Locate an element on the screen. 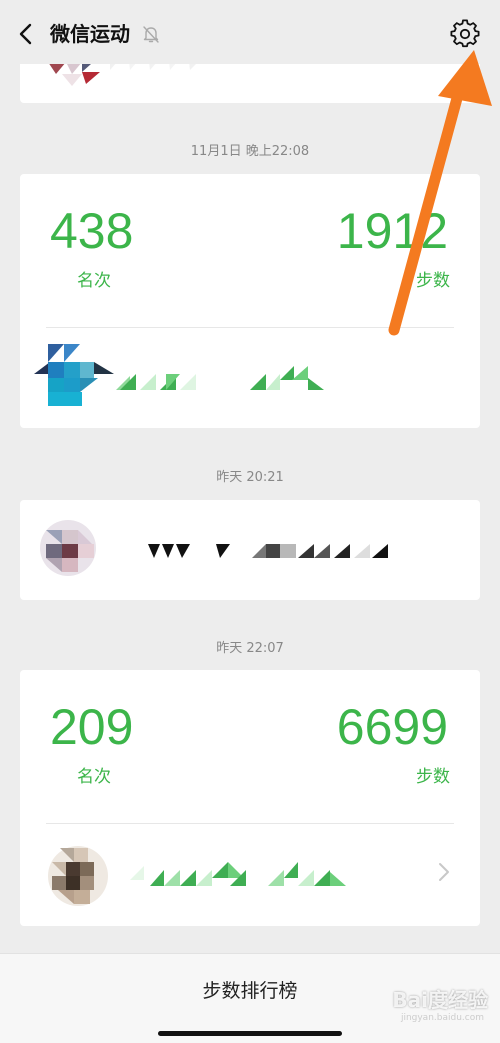 The width and height of the screenshot is (500, 1043). watermark-url: jingyan.baidu.com is located at coordinates (442, 1018).